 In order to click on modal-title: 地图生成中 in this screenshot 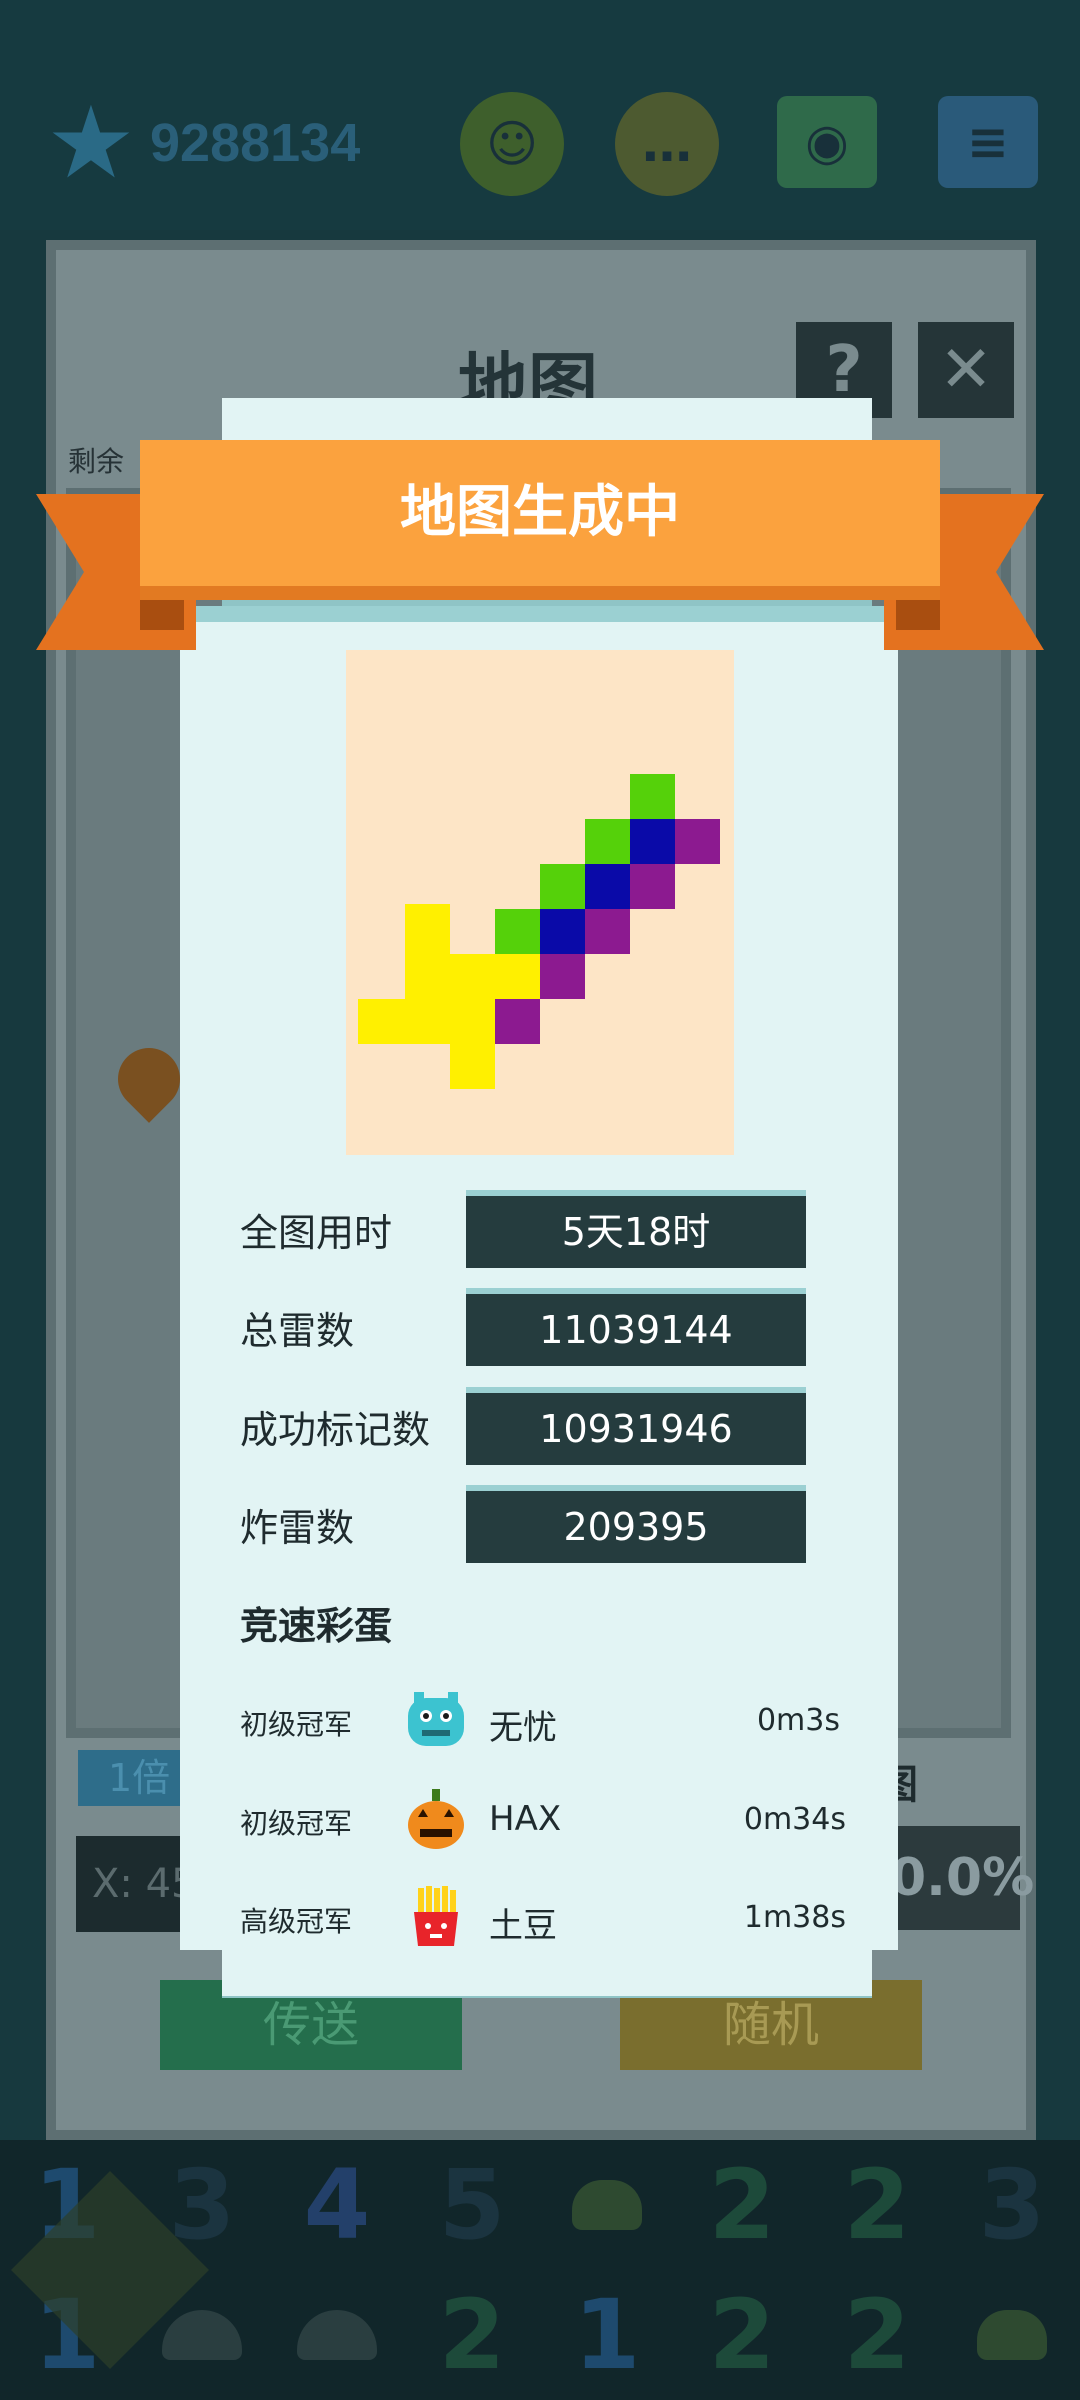, I will do `click(540, 512)`.